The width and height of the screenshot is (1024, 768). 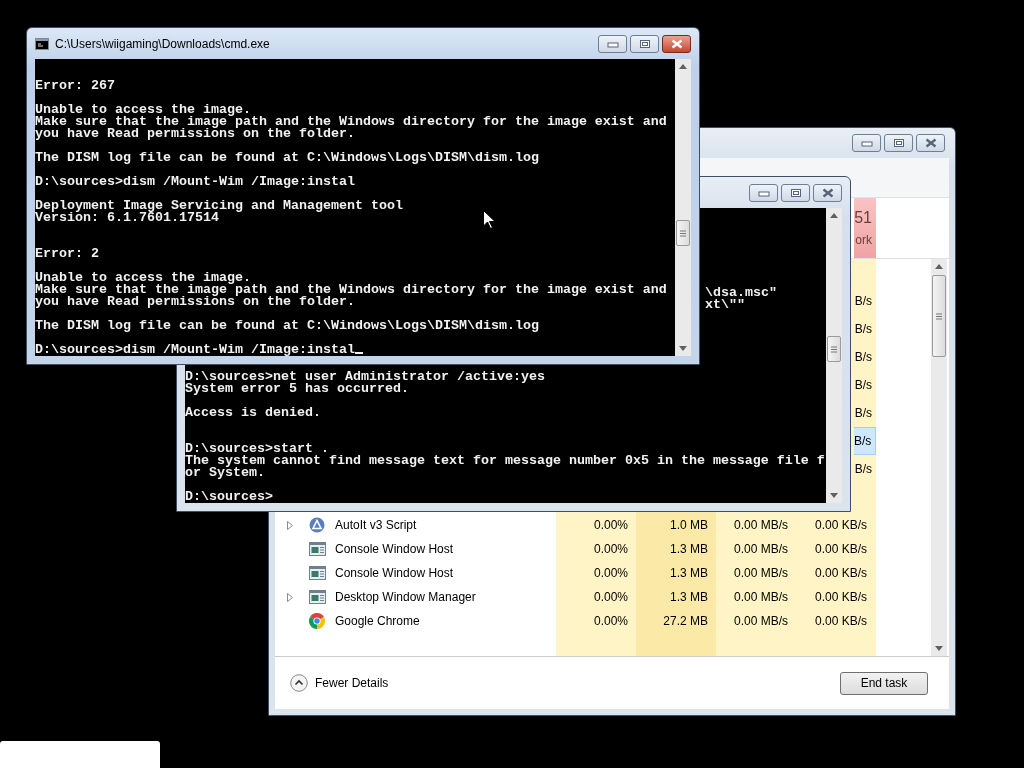 What do you see at coordinates (42, 43) in the screenshot?
I see `console-app-icon` at bounding box center [42, 43].